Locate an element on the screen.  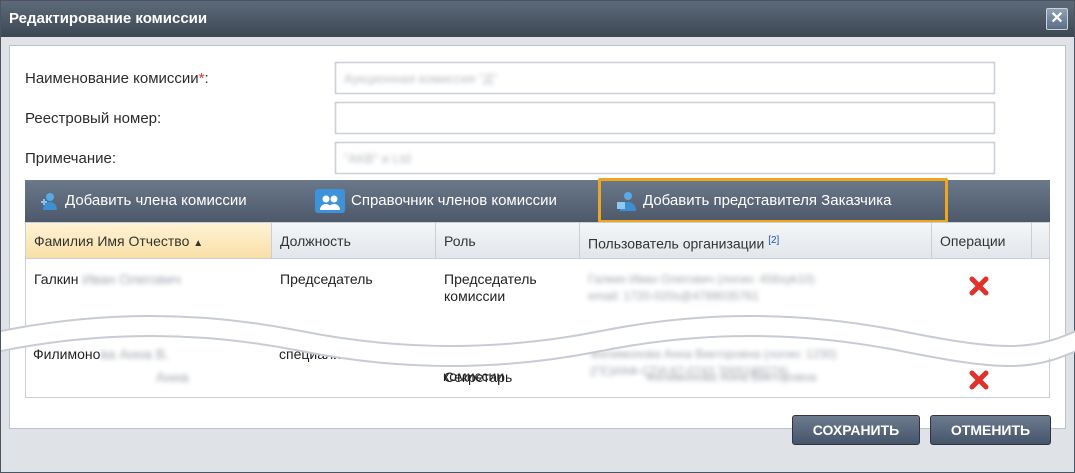
save-button: СОХРАНИТЬ is located at coordinates (856, 430).